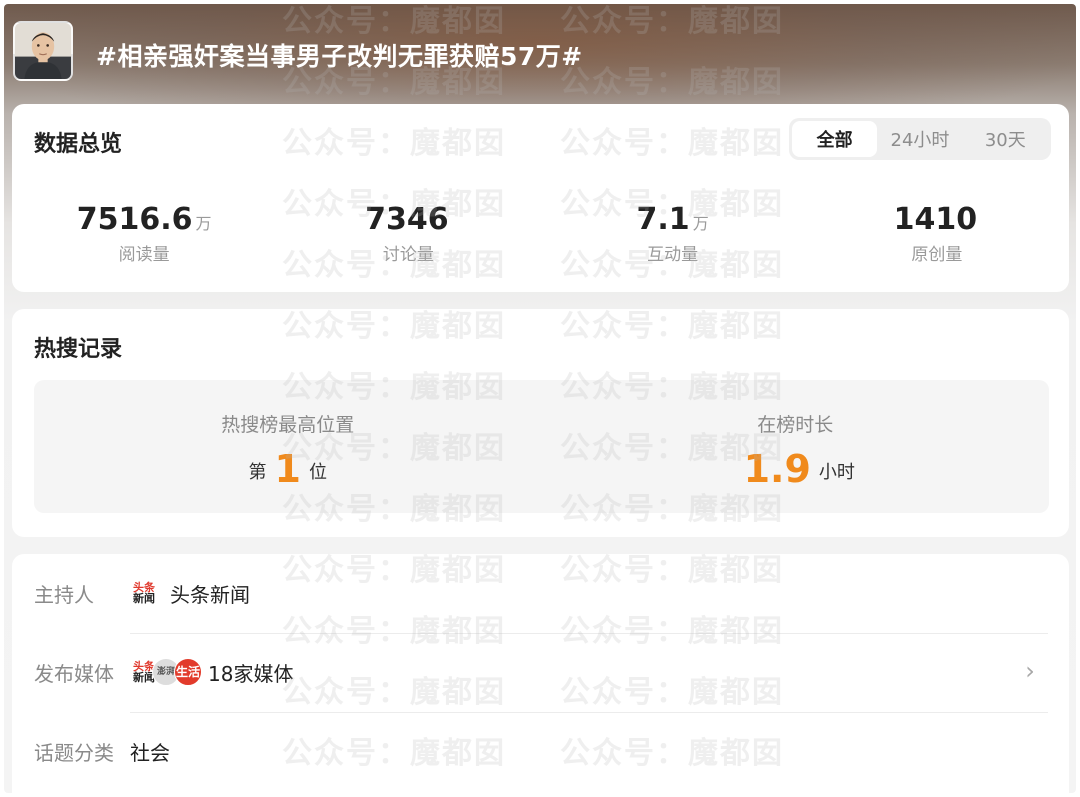  What do you see at coordinates (796, 446) in the screenshot?
I see `on-chart-duration: 在榜时长 1.9 小时` at bounding box center [796, 446].